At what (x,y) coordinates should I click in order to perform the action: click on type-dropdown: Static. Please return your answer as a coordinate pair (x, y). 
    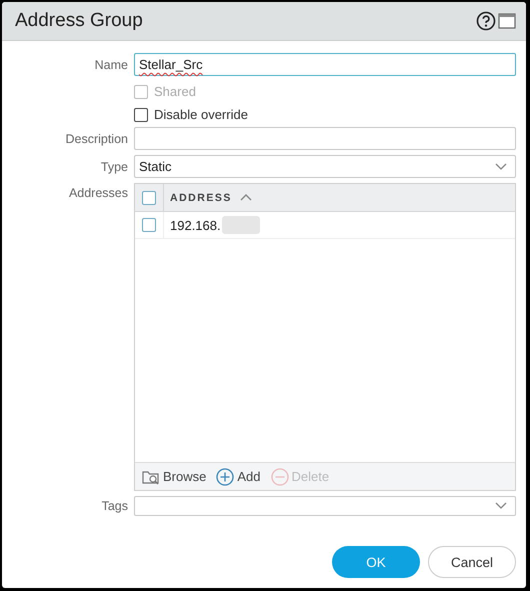
    Looking at the image, I should click on (325, 166).